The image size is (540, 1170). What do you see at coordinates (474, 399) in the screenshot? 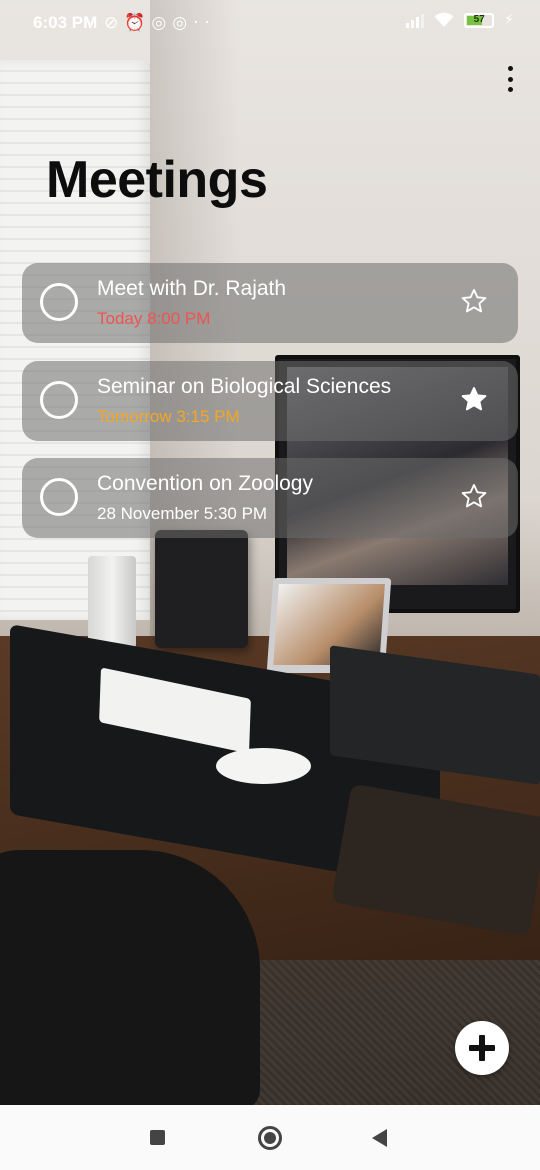
I see `star-filled-icon` at bounding box center [474, 399].